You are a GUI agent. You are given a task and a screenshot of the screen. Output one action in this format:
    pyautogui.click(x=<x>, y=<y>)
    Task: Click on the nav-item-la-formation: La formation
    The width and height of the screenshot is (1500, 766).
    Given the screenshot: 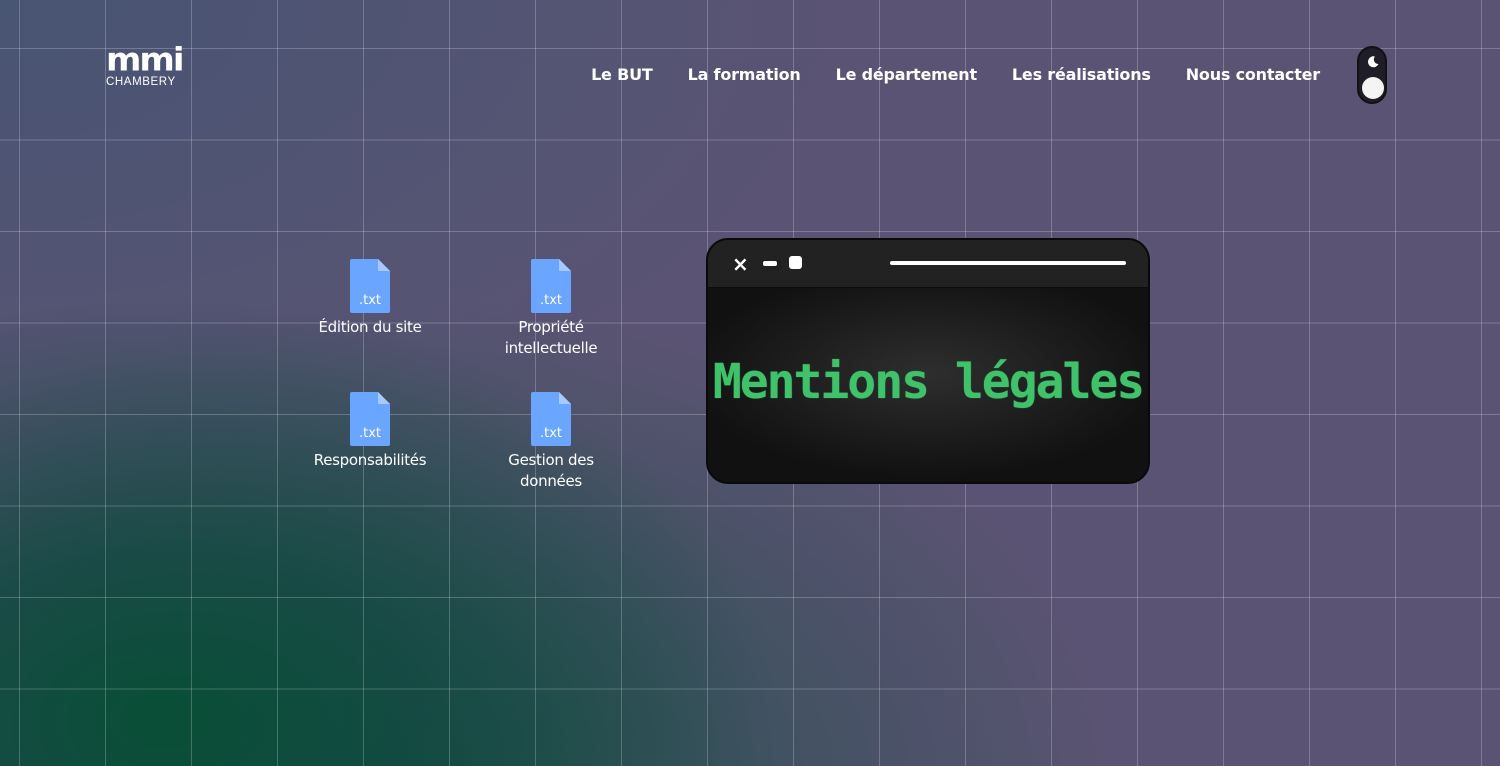 What is the action you would take?
    pyautogui.click(x=744, y=75)
    